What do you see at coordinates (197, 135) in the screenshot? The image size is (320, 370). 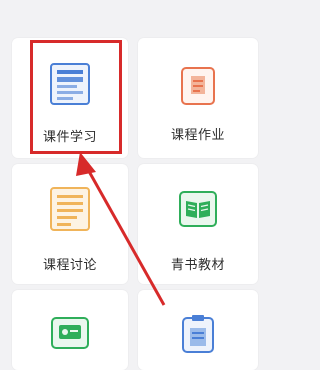 I see `tile-label: 课程作业` at bounding box center [197, 135].